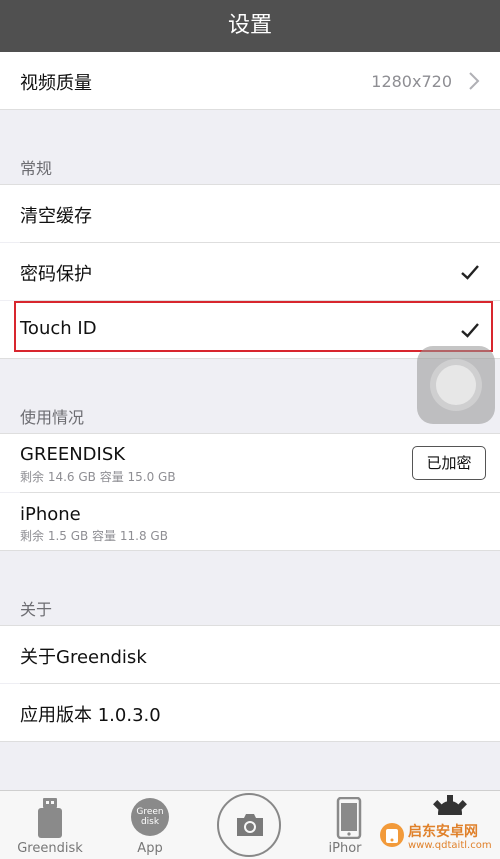 The height and width of the screenshot is (859, 500). What do you see at coordinates (83, 657) in the screenshot?
I see `about-greendisk-label: 关于Greendisk` at bounding box center [83, 657].